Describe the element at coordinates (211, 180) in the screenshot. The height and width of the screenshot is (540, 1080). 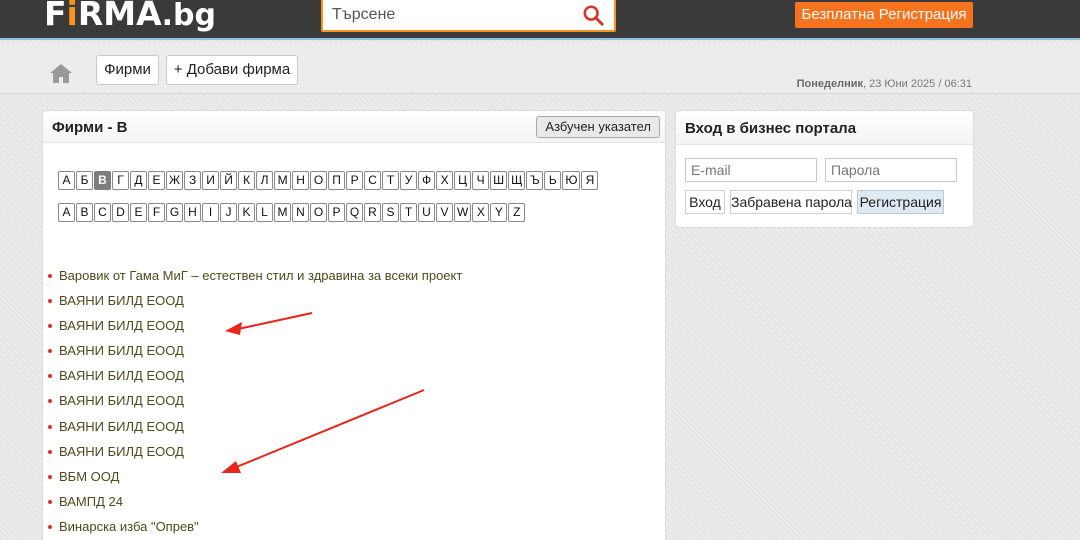
I see `cyrillic-letter-9: И` at that location.